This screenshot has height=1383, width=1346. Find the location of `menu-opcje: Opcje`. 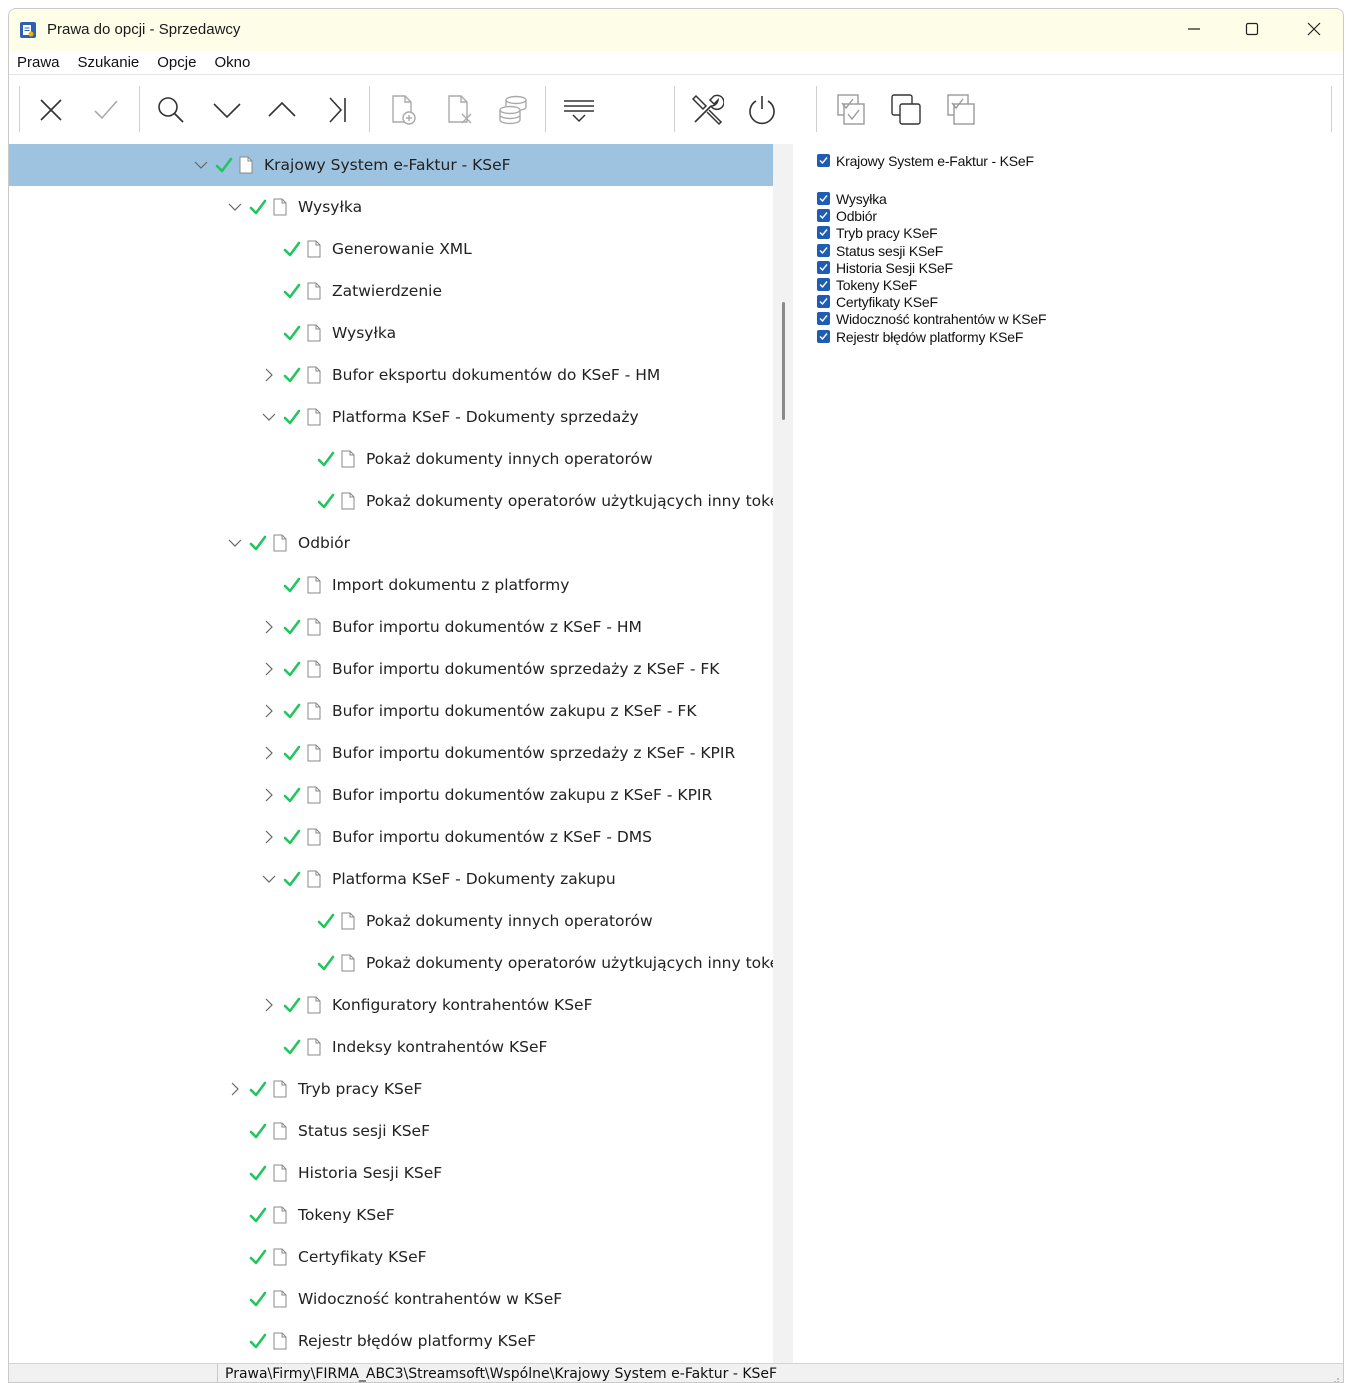

menu-opcje: Opcje is located at coordinates (176, 62).